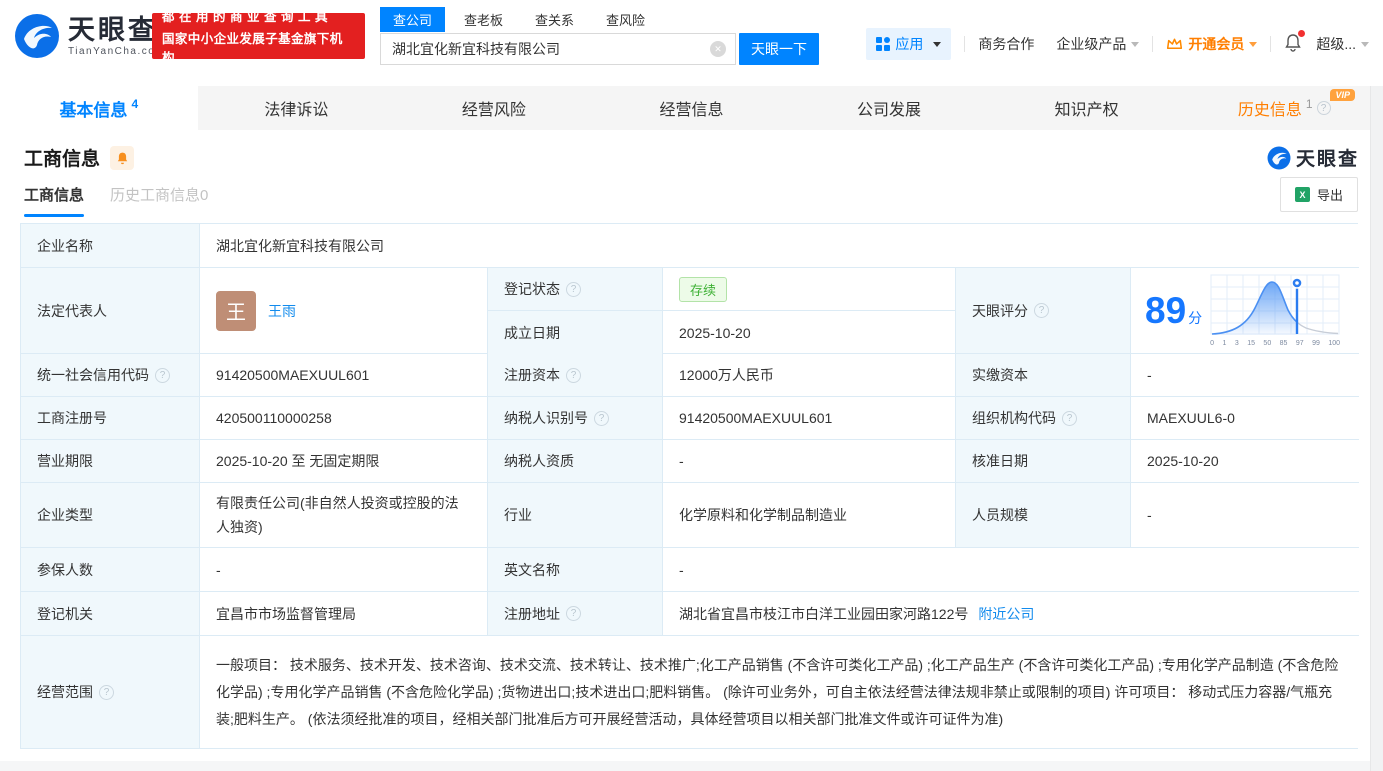  I want to click on value-company-type: 有限责任公司(非自然人投资或控股的法人独资), so click(344, 515).